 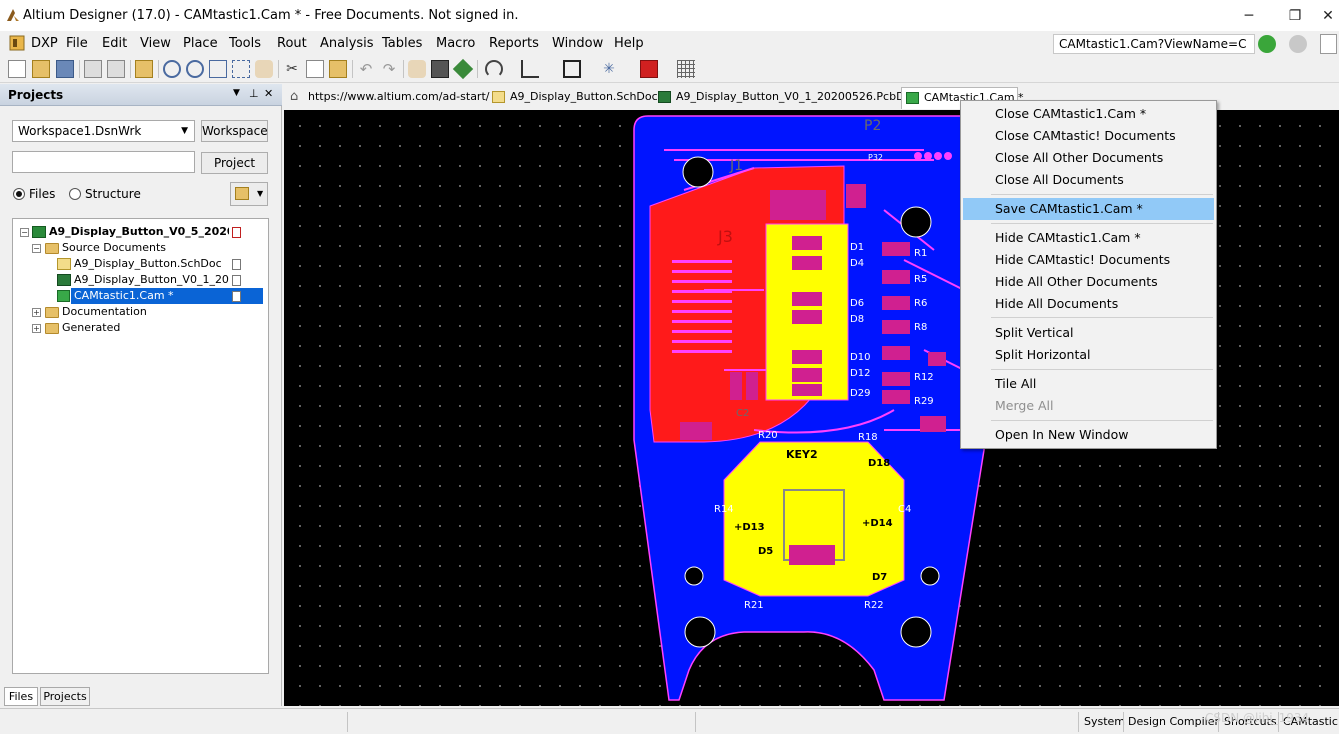 I want to click on open-project-icon, so click(x=144, y=69).